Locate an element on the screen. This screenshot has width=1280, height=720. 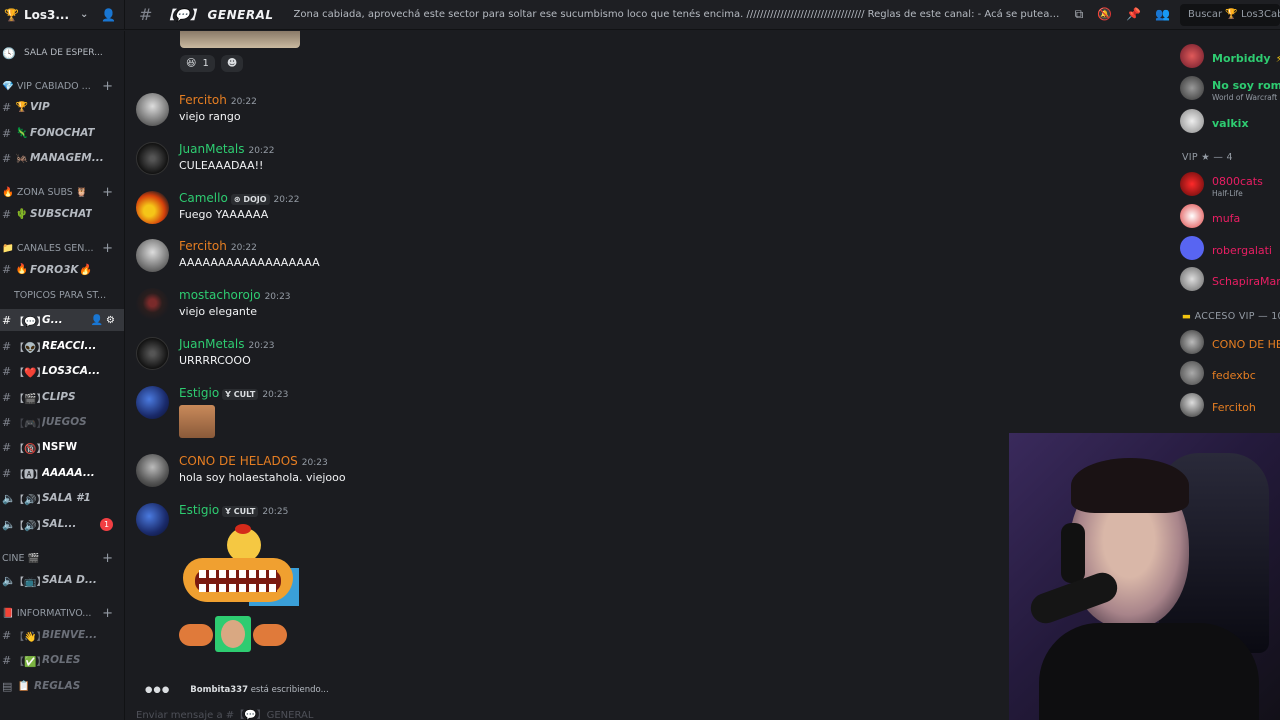
member-item: Morbiddy ⚡ is located at coordinates (1230, 56).